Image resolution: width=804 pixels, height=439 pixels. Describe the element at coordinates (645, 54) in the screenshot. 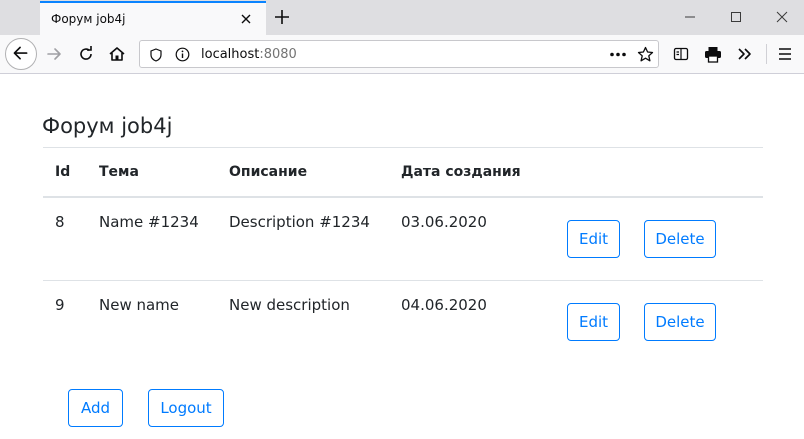

I see `bookmark-star-icon` at that location.